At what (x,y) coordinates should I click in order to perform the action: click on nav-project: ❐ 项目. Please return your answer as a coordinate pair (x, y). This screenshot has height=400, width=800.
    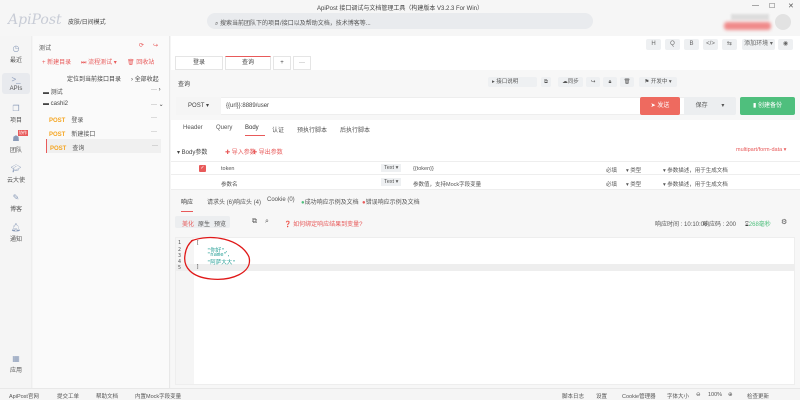
    Looking at the image, I should click on (16, 114).